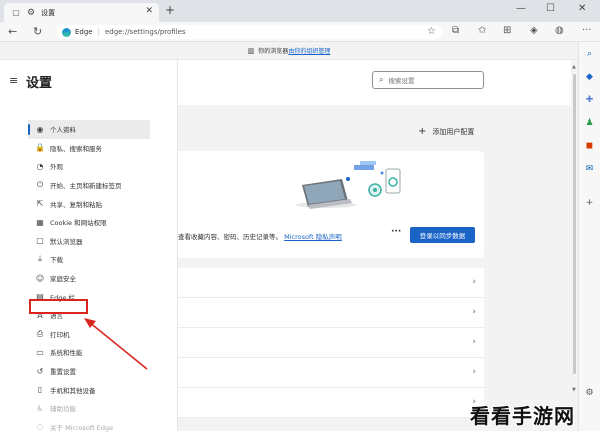 Image resolution: width=600 pixels, height=436 pixels. What do you see at coordinates (589, 393) in the screenshot?
I see `sidebar-settings-icon: ⚙` at bounding box center [589, 393].